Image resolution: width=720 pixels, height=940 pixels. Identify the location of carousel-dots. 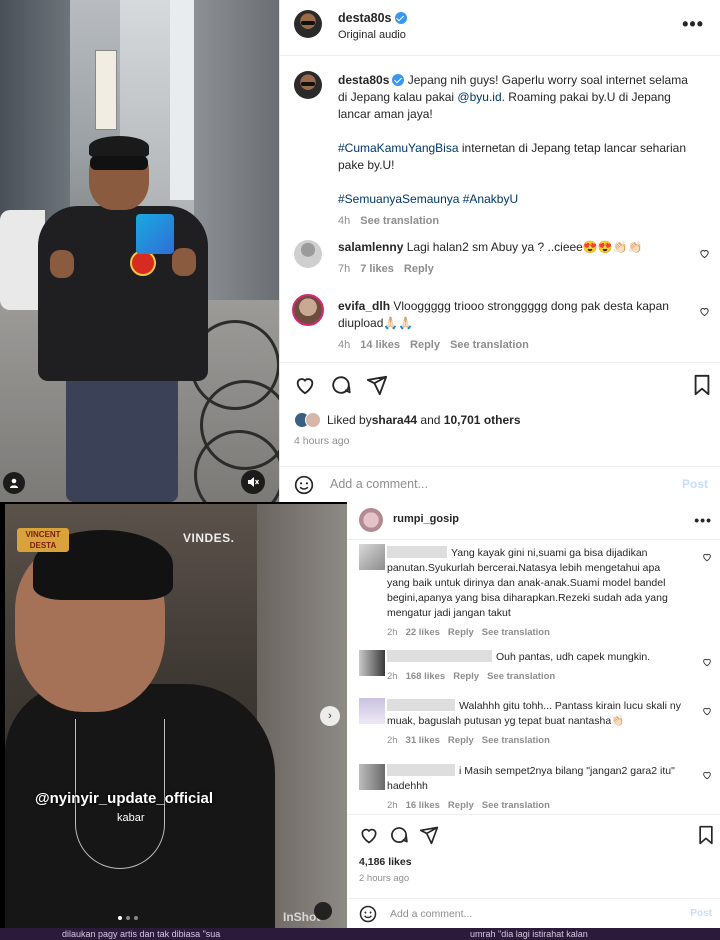
(128, 918).